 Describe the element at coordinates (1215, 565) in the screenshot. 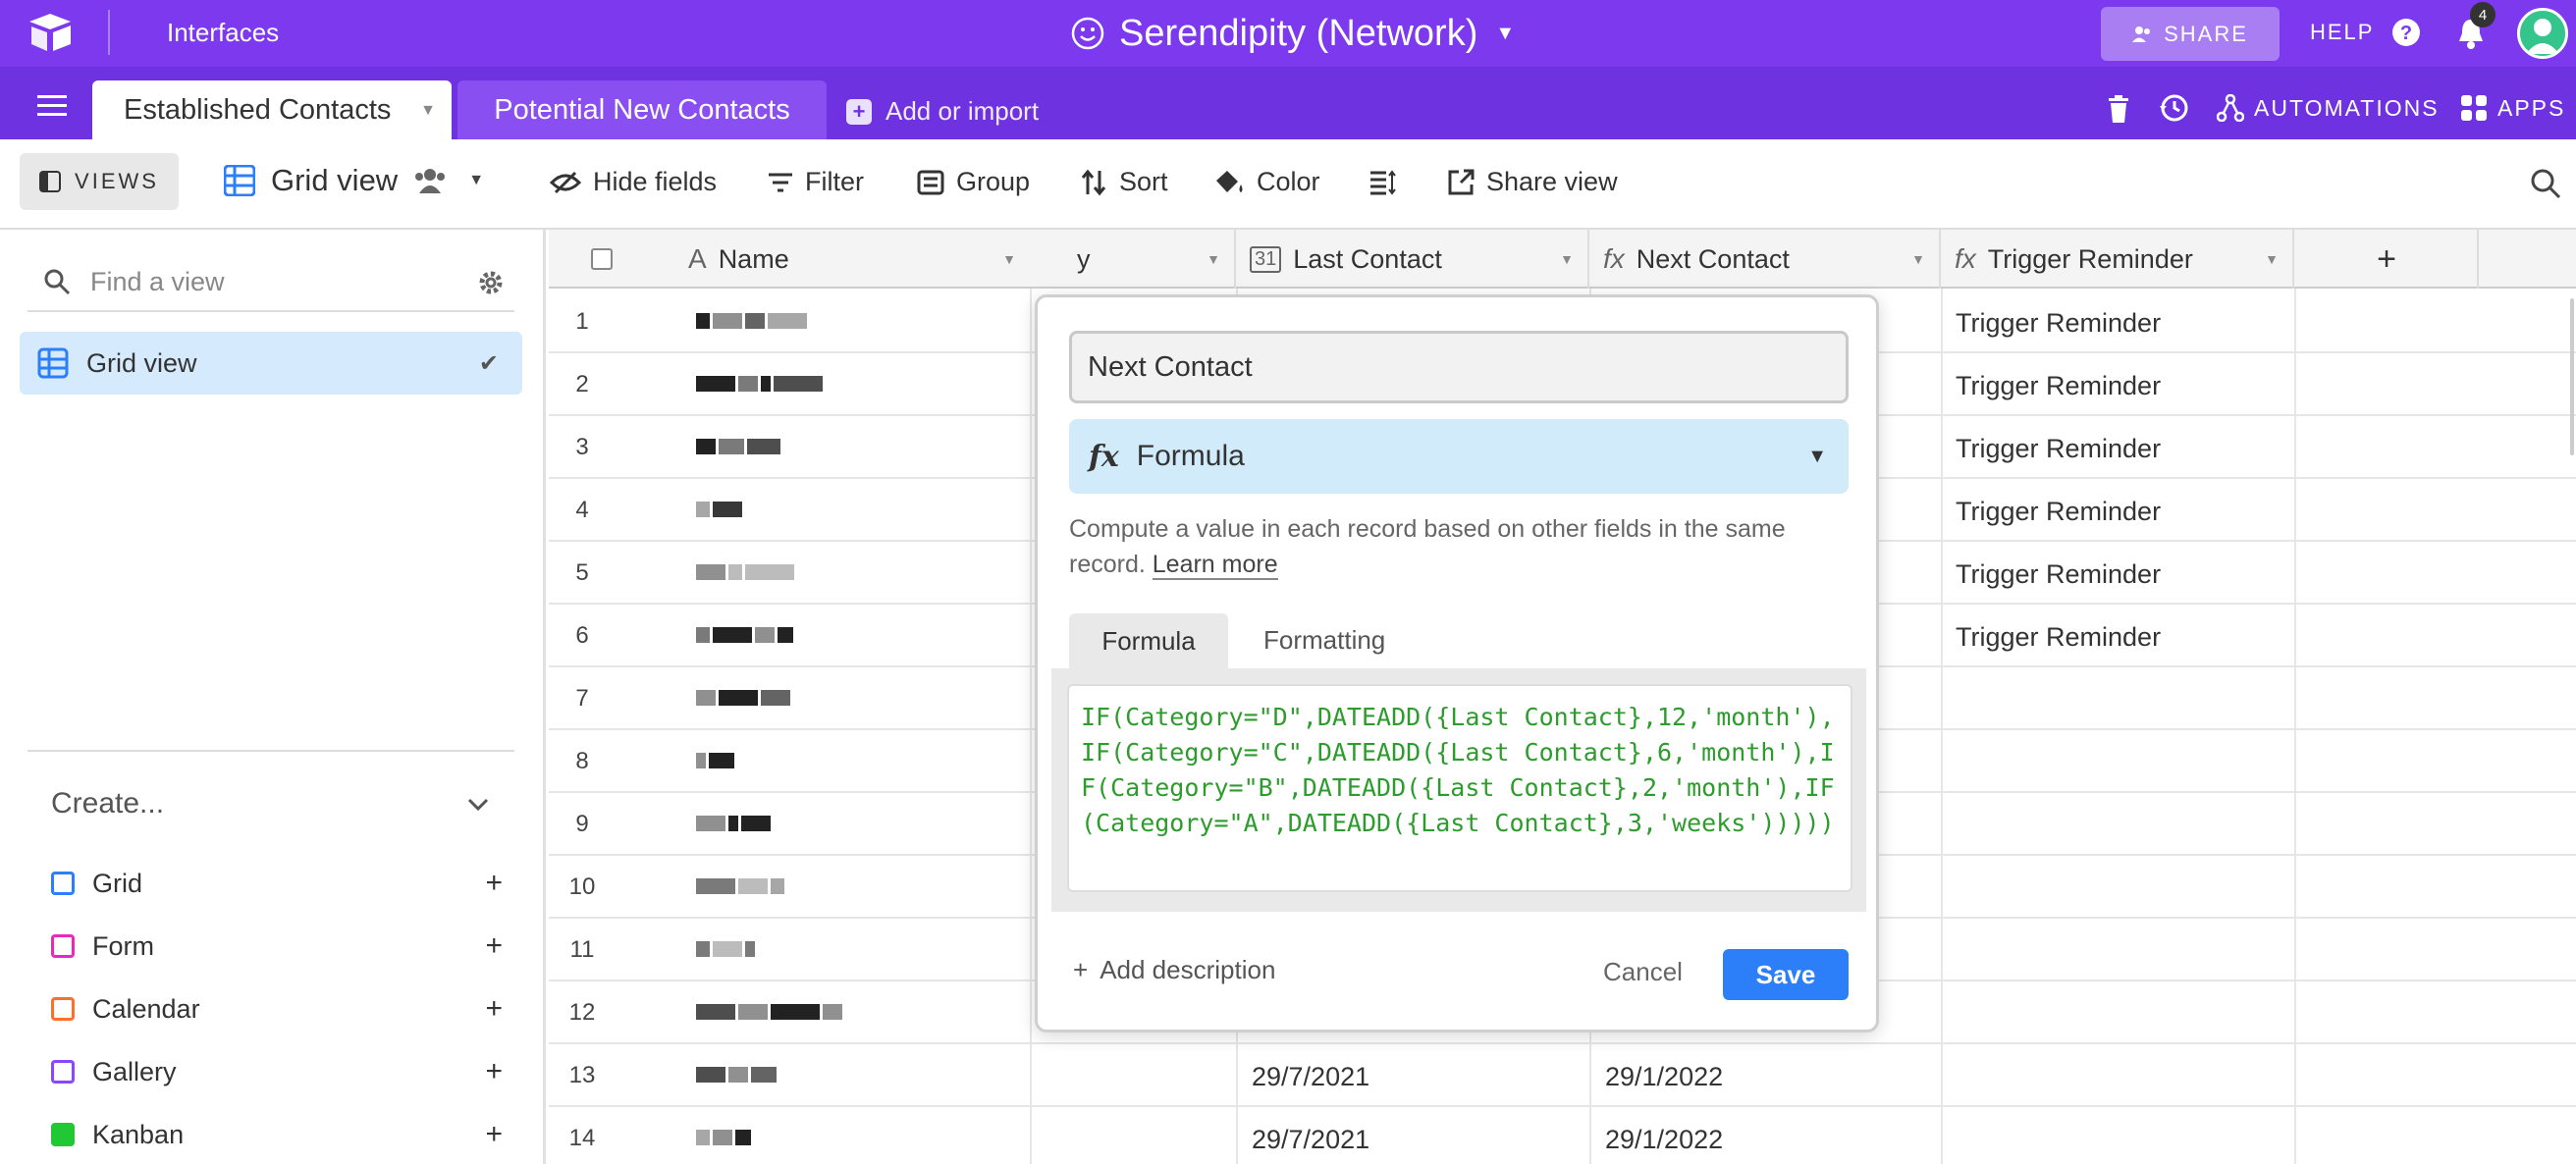

I see `learn-more-link: Learn more` at that location.